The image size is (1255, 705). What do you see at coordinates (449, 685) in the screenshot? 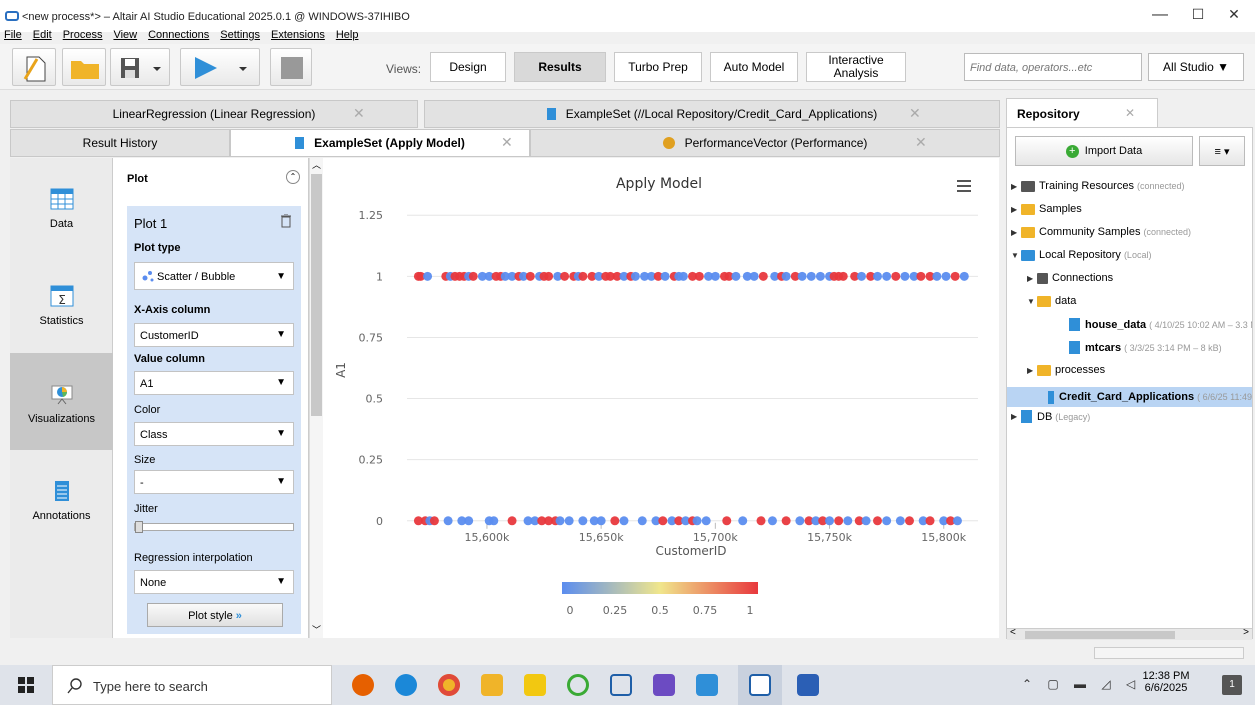
I see `chrome-icon` at bounding box center [449, 685].